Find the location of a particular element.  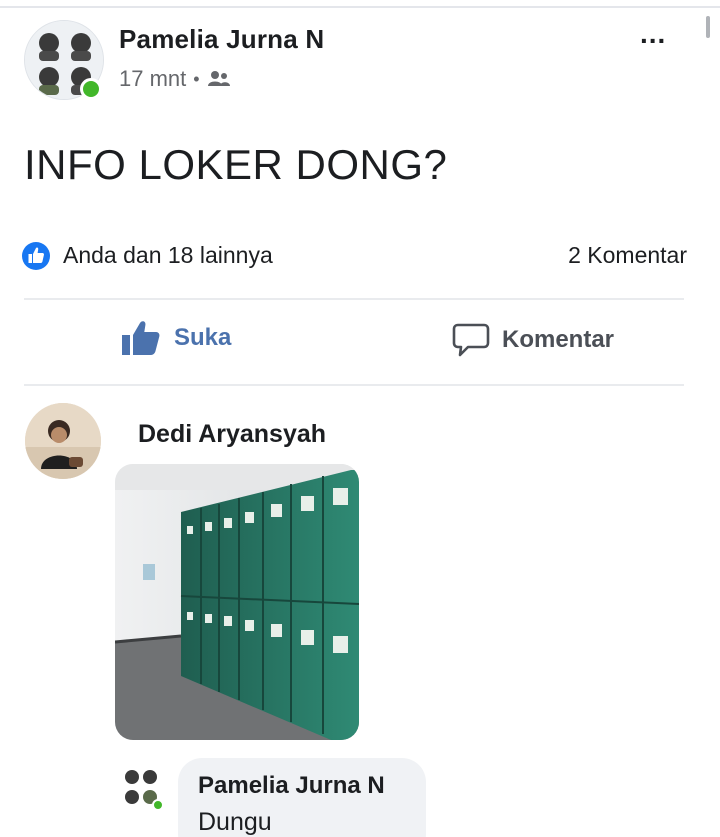

scrollbar-thumb is located at coordinates (708, 27).